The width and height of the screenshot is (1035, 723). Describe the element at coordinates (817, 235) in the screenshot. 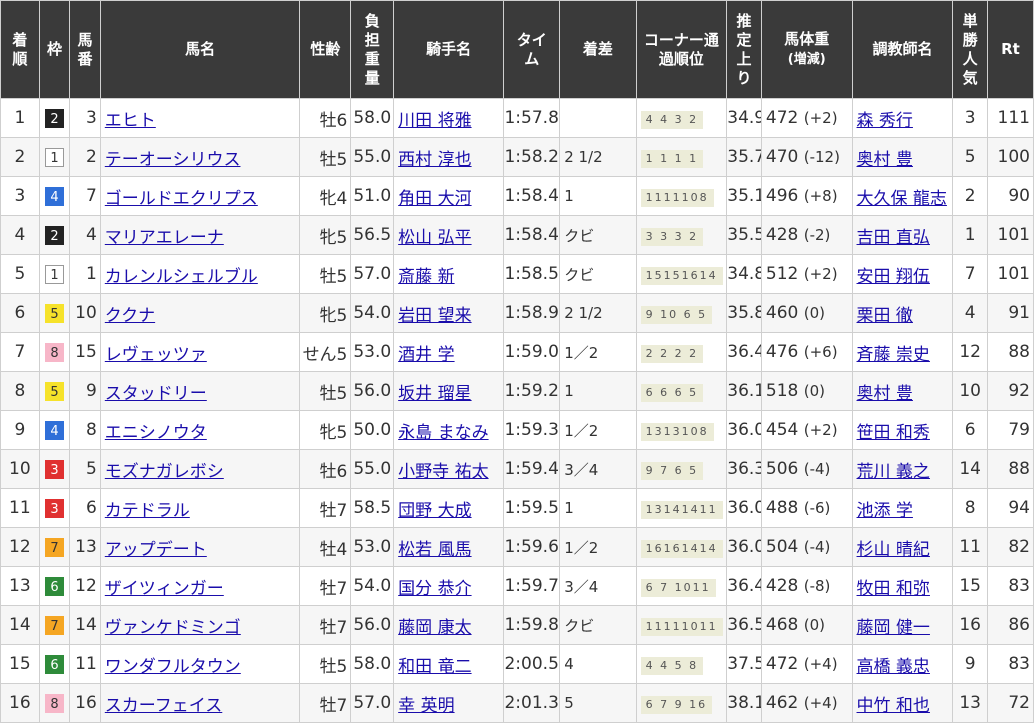

I see `body-weight-change: (-2)` at that location.